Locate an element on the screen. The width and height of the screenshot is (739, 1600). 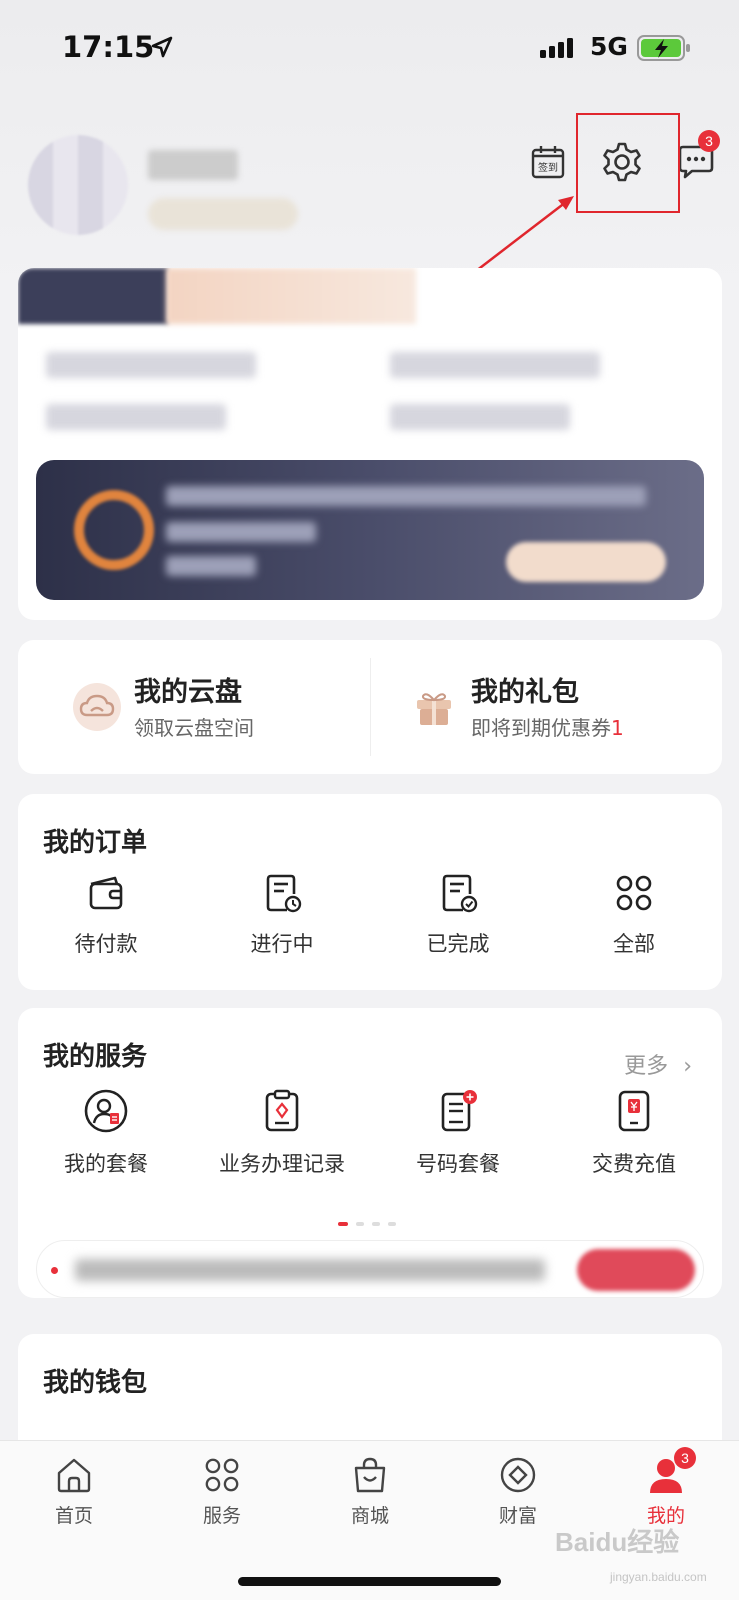
wallet-card: 我的钱包 is located at coordinates (370, 1394).